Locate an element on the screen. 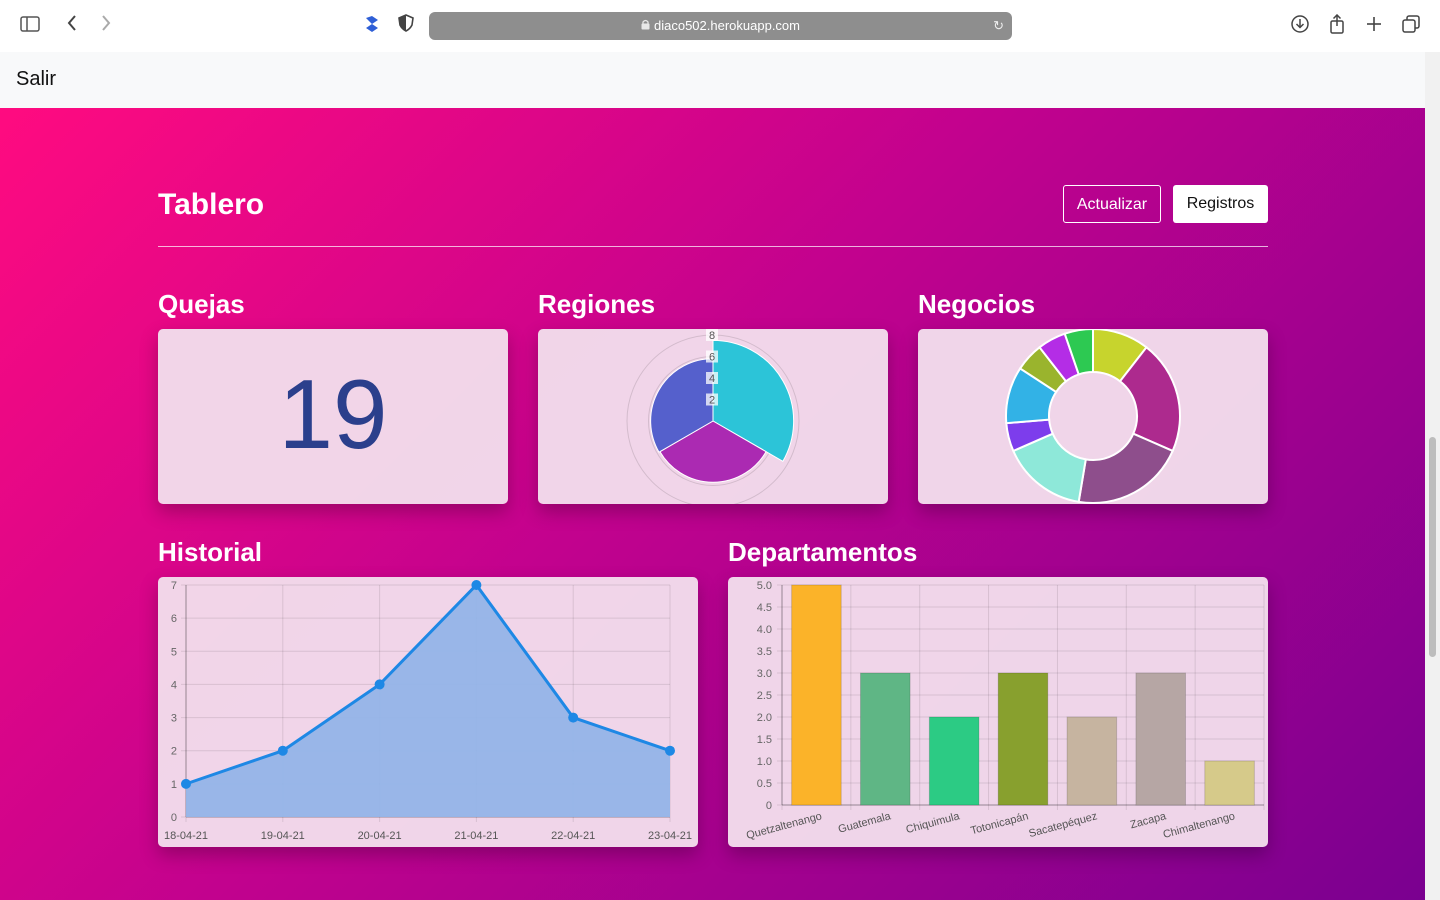 This screenshot has height=900, width=1440. quejas-title: Quejas is located at coordinates (201, 304).